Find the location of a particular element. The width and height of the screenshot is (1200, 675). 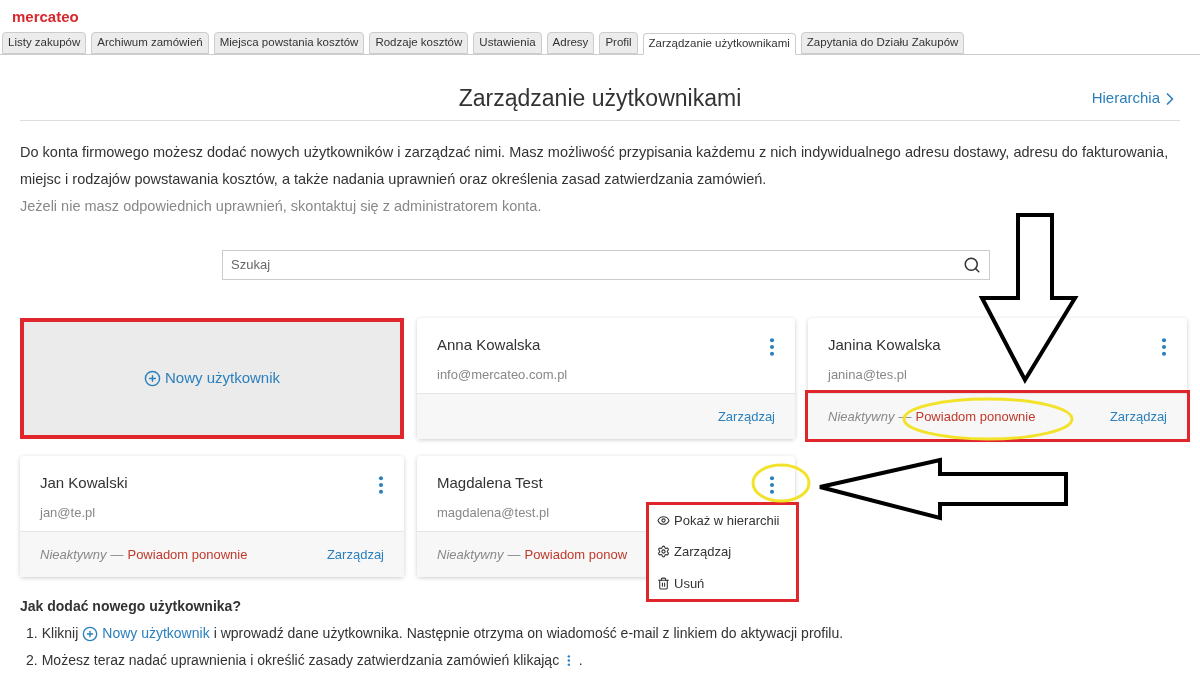

step-text: i wprowadź dane użytkownika. Następnie otrzyma on wiadomość e-mail z linkiem do aktywacji profilu. is located at coordinates (528, 633).